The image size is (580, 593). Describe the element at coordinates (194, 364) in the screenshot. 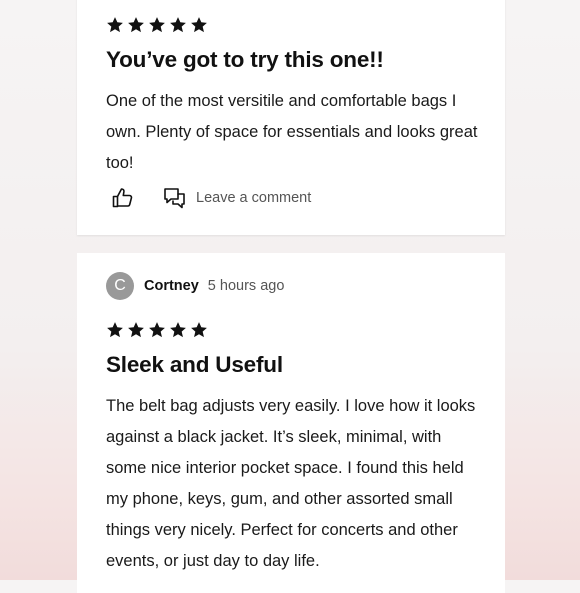

I see `review-title: Sleek and Useful` at that location.